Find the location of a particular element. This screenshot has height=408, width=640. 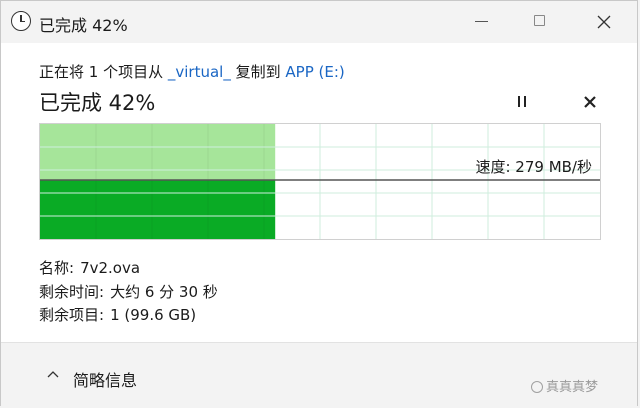

maximize-icon is located at coordinates (539, 20).